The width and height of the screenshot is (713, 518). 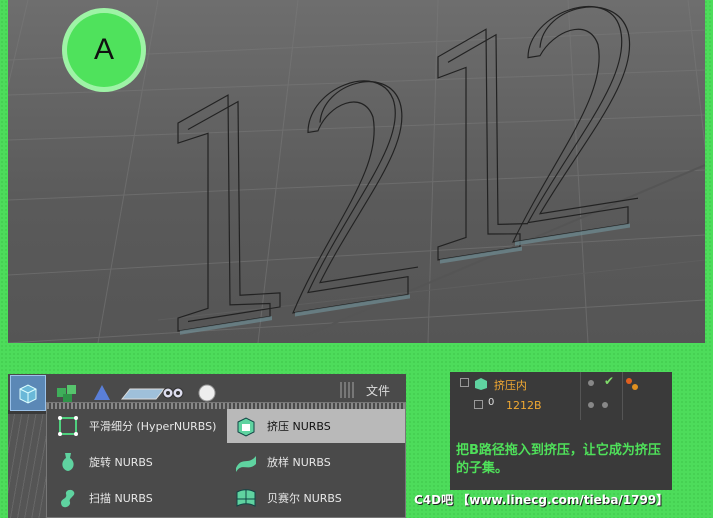 I want to click on step-letter: A, so click(x=104, y=50).